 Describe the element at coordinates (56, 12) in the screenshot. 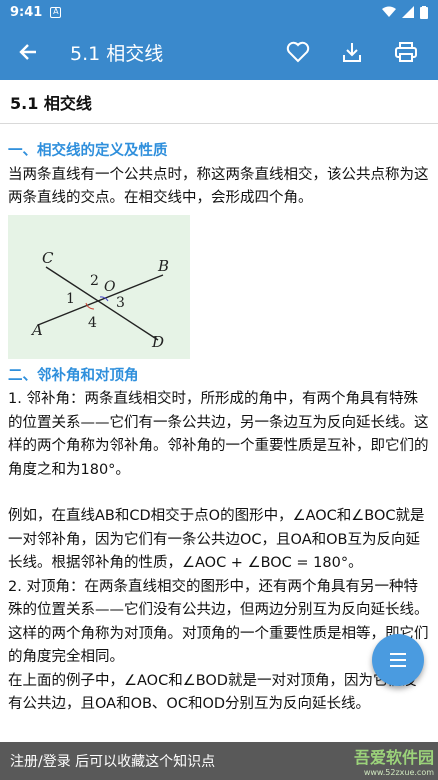

I see `notification-icon: A` at that location.